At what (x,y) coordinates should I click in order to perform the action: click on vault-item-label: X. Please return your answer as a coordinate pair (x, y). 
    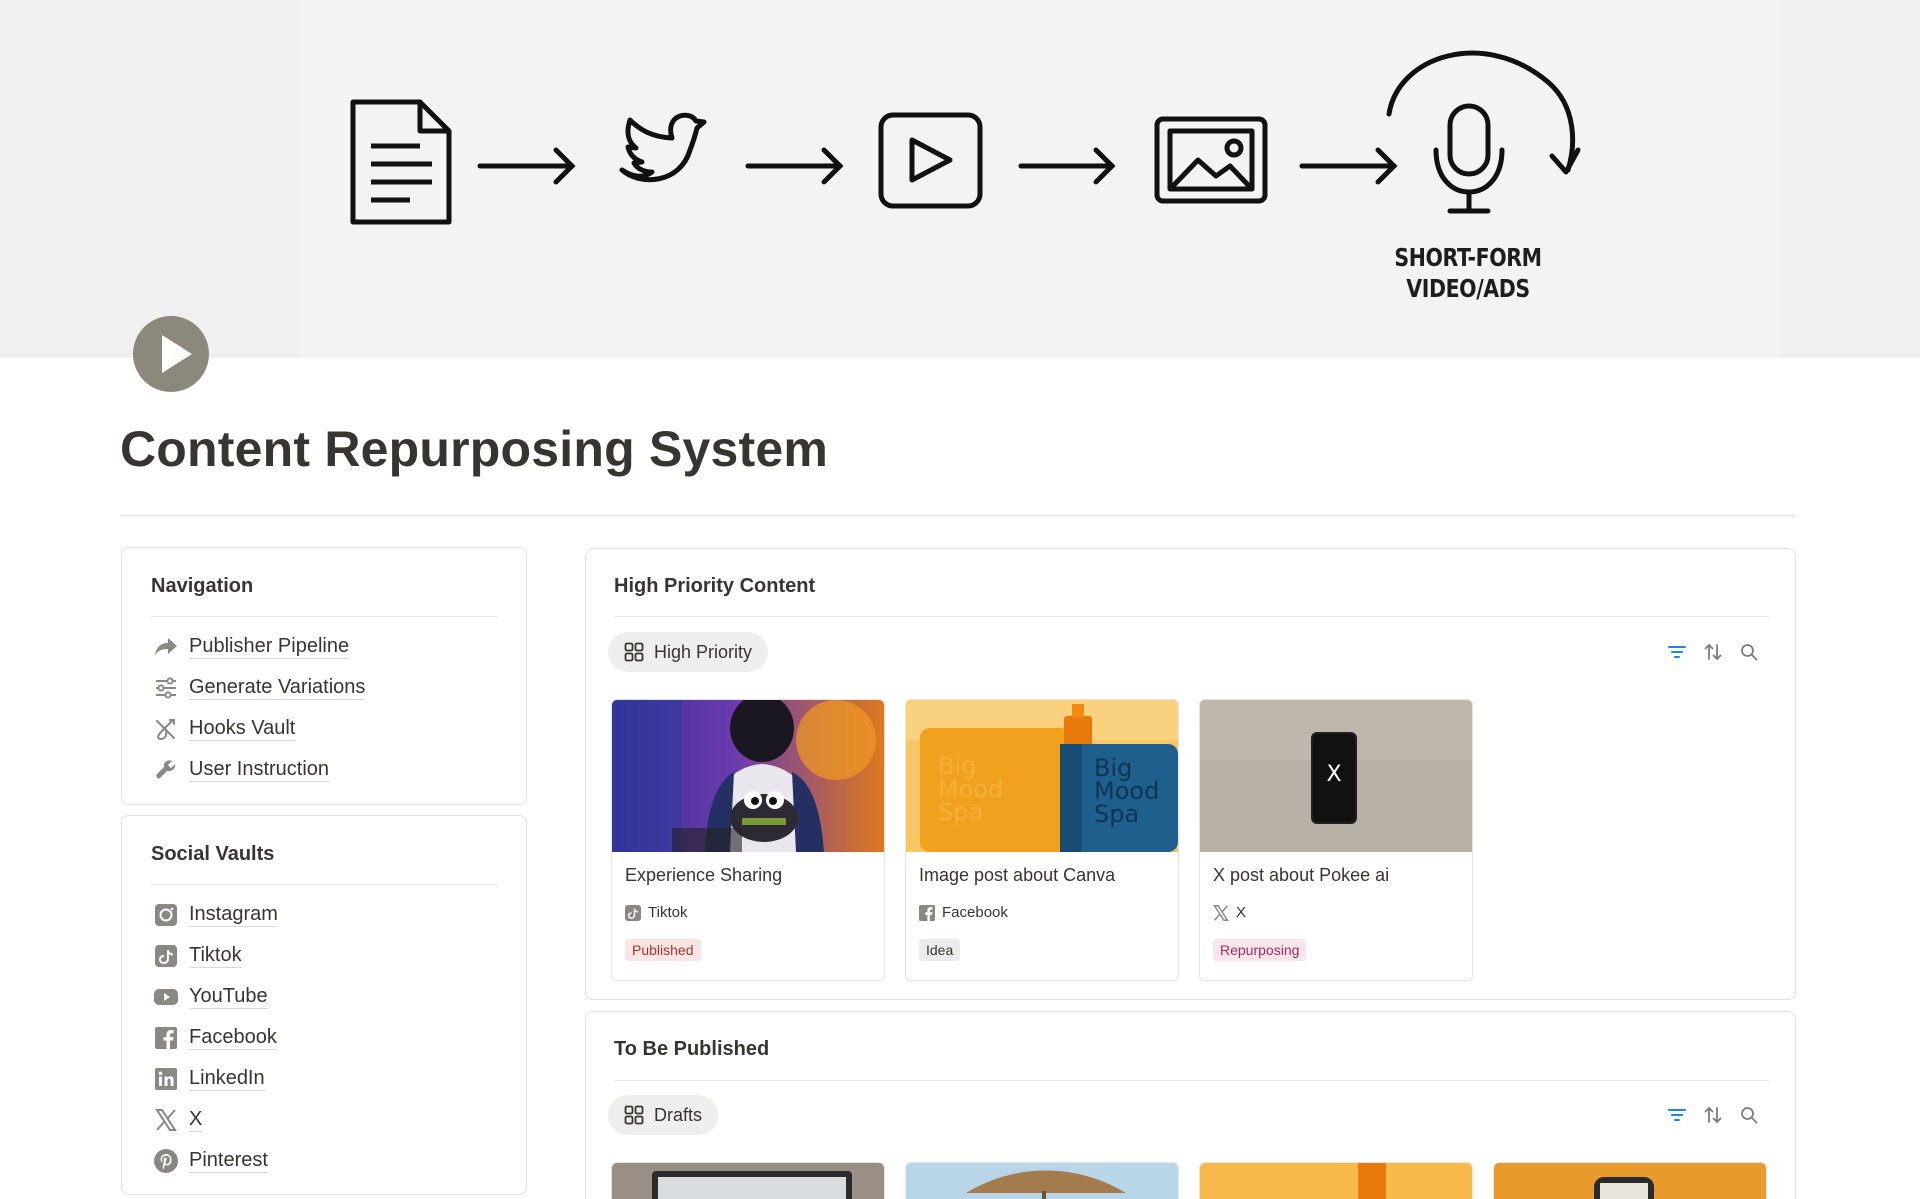
    Looking at the image, I should click on (196, 1120).